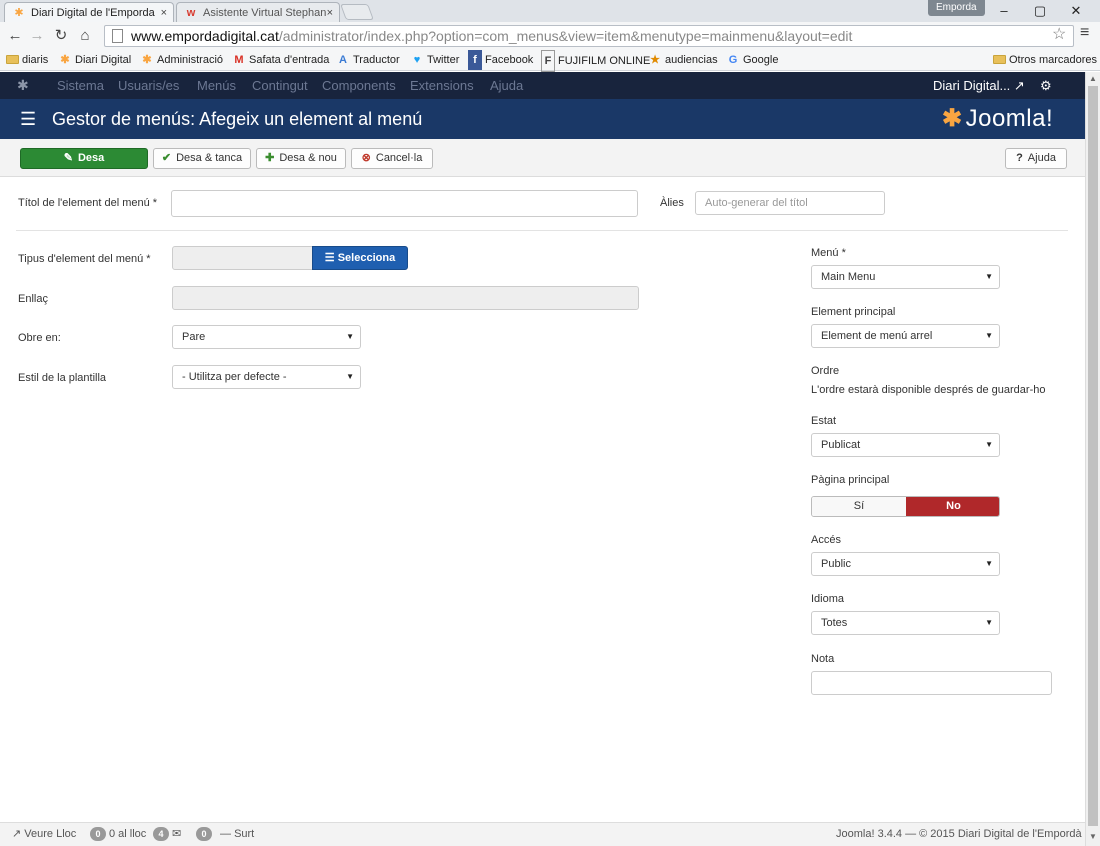 The image size is (1100, 846). What do you see at coordinates (956, 8) in the screenshot?
I see `profile-badge: Emporda` at bounding box center [956, 8].